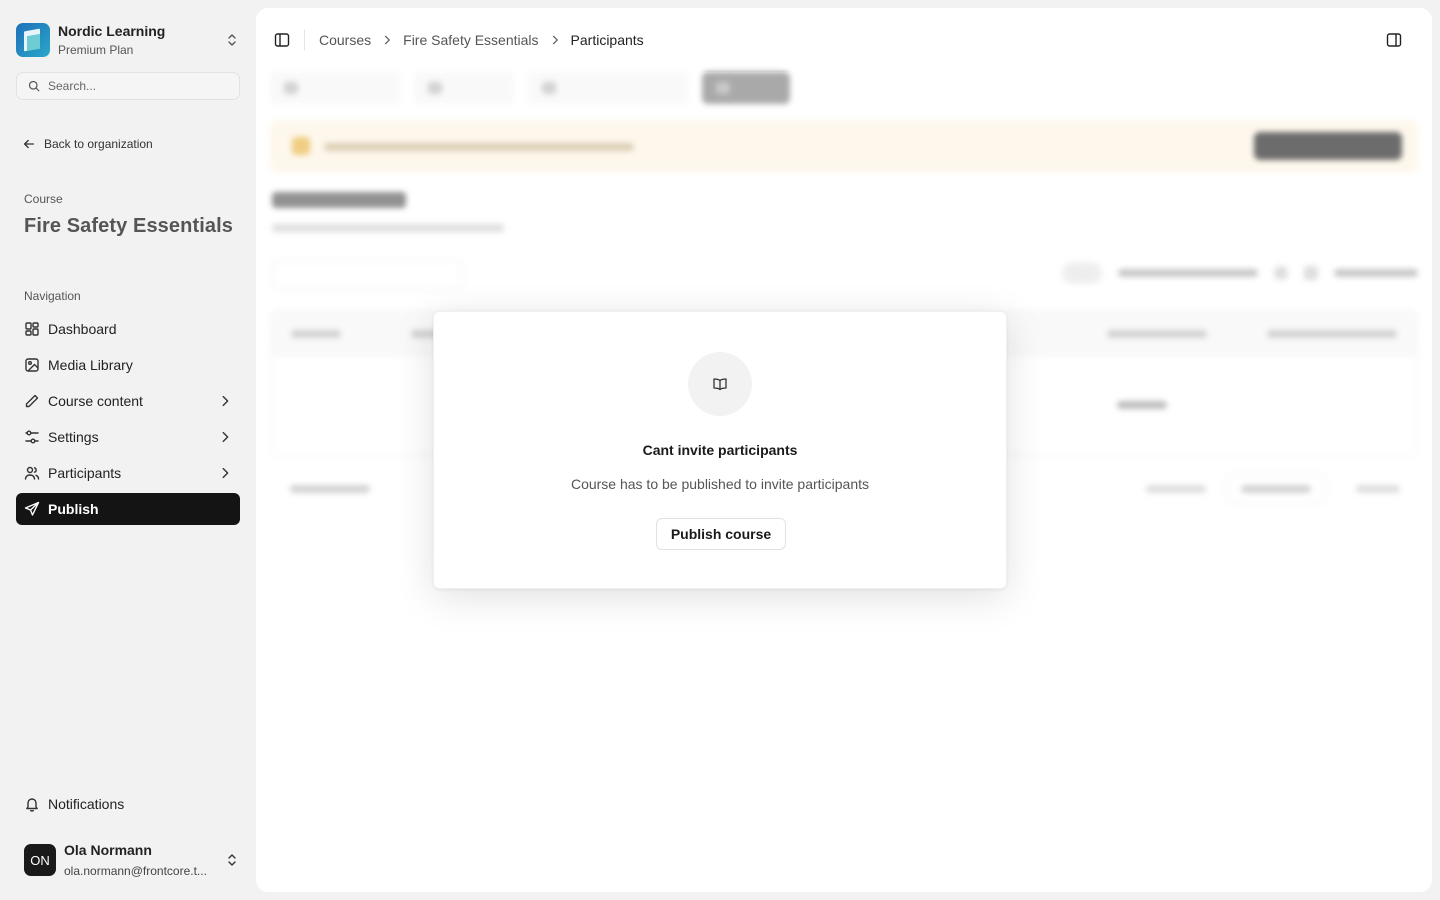 The image size is (1440, 900). Describe the element at coordinates (128, 509) in the screenshot. I see `sidebar-item-publish: Publish` at that location.